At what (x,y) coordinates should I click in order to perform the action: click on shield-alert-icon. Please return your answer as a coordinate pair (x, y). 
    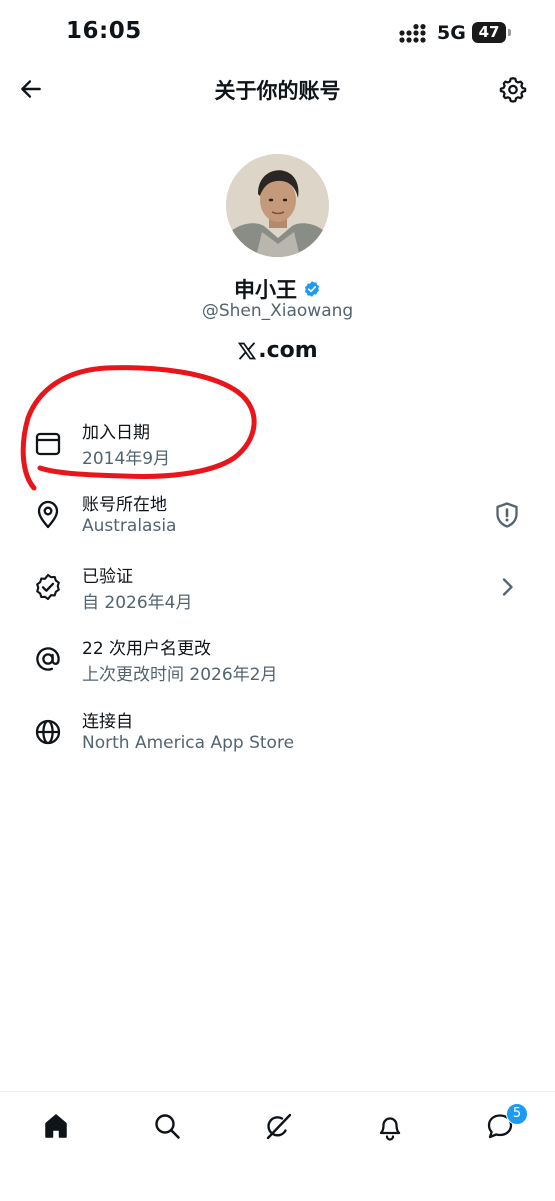
    Looking at the image, I should click on (507, 515).